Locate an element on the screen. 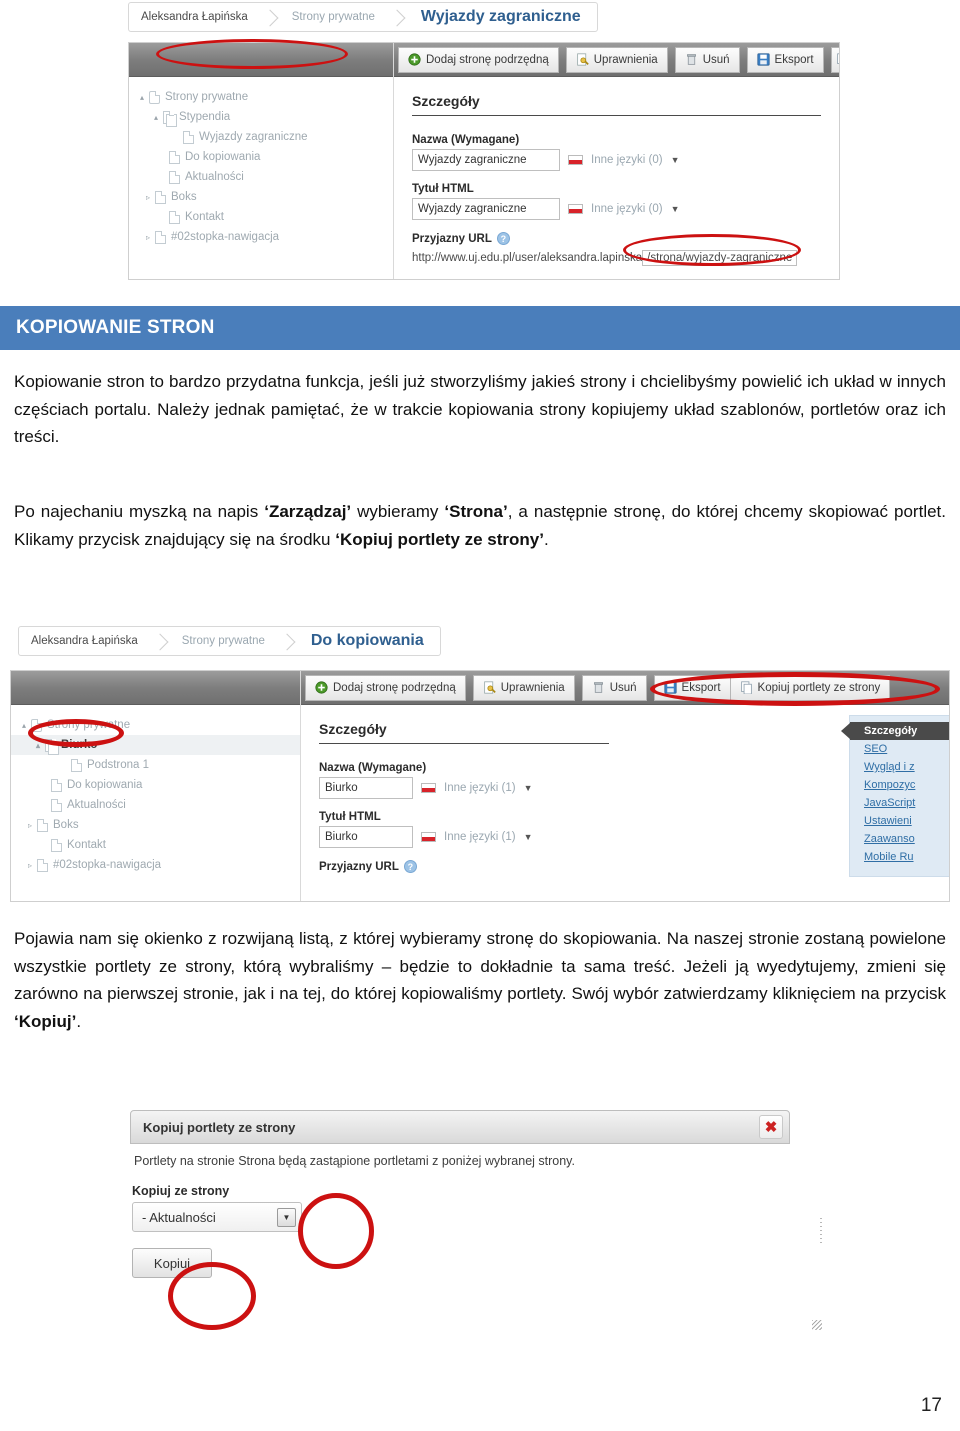 Image resolution: width=960 pixels, height=1431 pixels. side-nav-item-seo: SEO is located at coordinates (899, 749).